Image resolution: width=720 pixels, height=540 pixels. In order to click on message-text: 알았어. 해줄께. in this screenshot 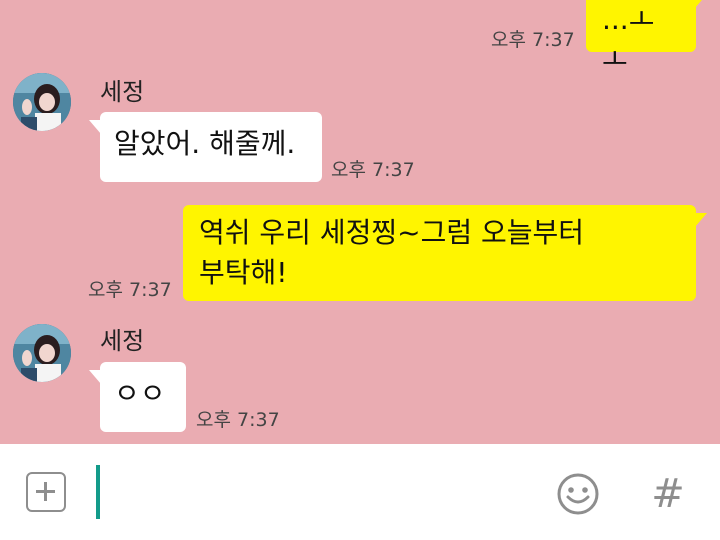, I will do `click(205, 143)`.